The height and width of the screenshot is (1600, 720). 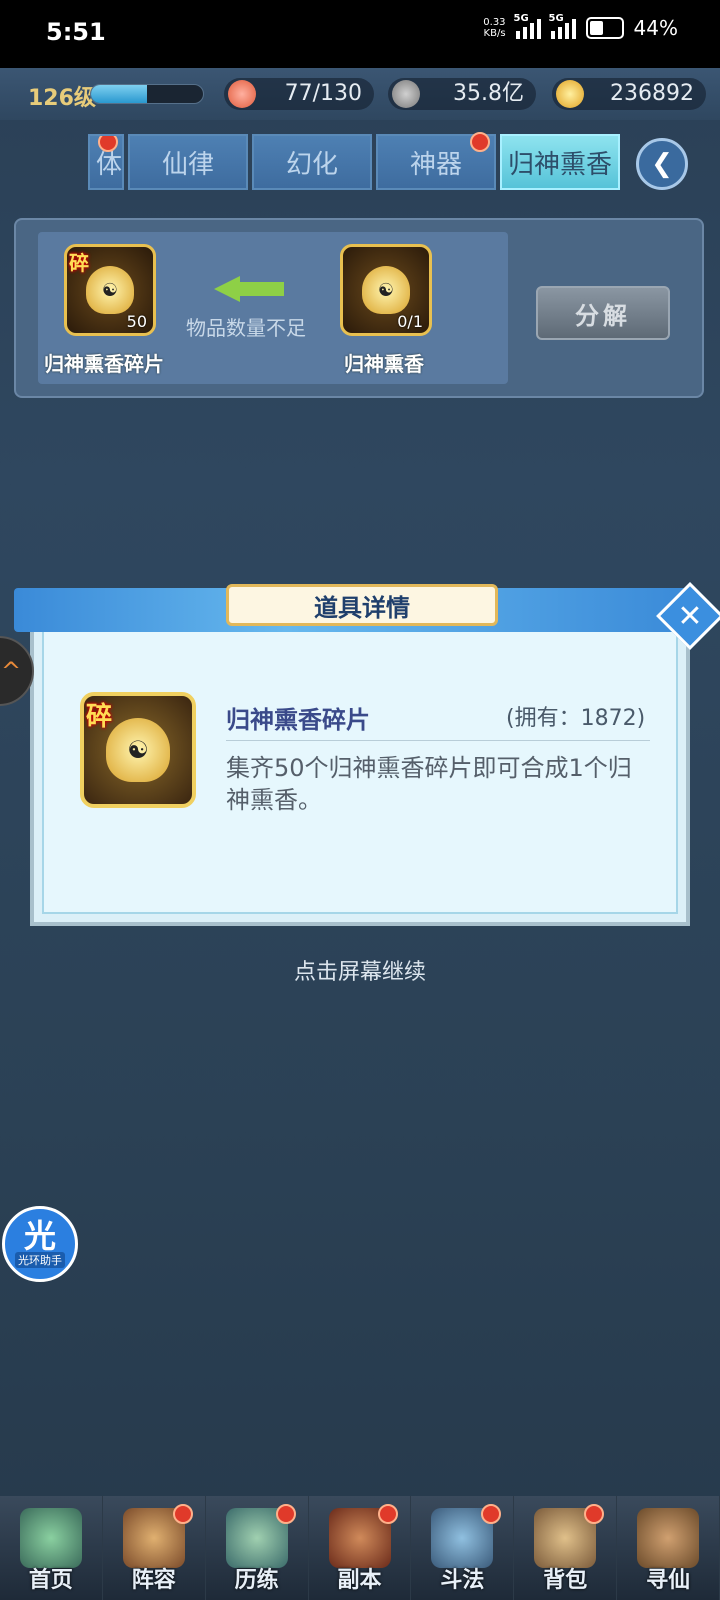 I want to click on tab-bar: 体 仙律 幻化 神器 归神熏香, so click(x=354, y=161).